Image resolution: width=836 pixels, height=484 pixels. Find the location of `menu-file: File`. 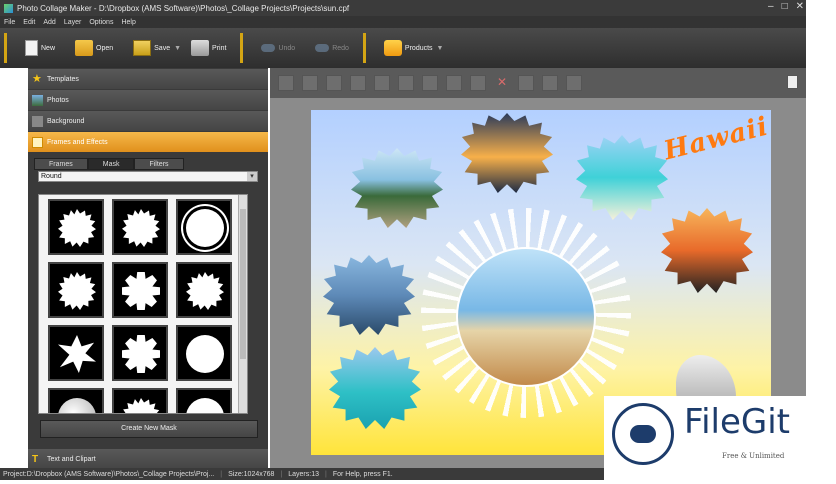

menu-file: File is located at coordinates (9, 22).